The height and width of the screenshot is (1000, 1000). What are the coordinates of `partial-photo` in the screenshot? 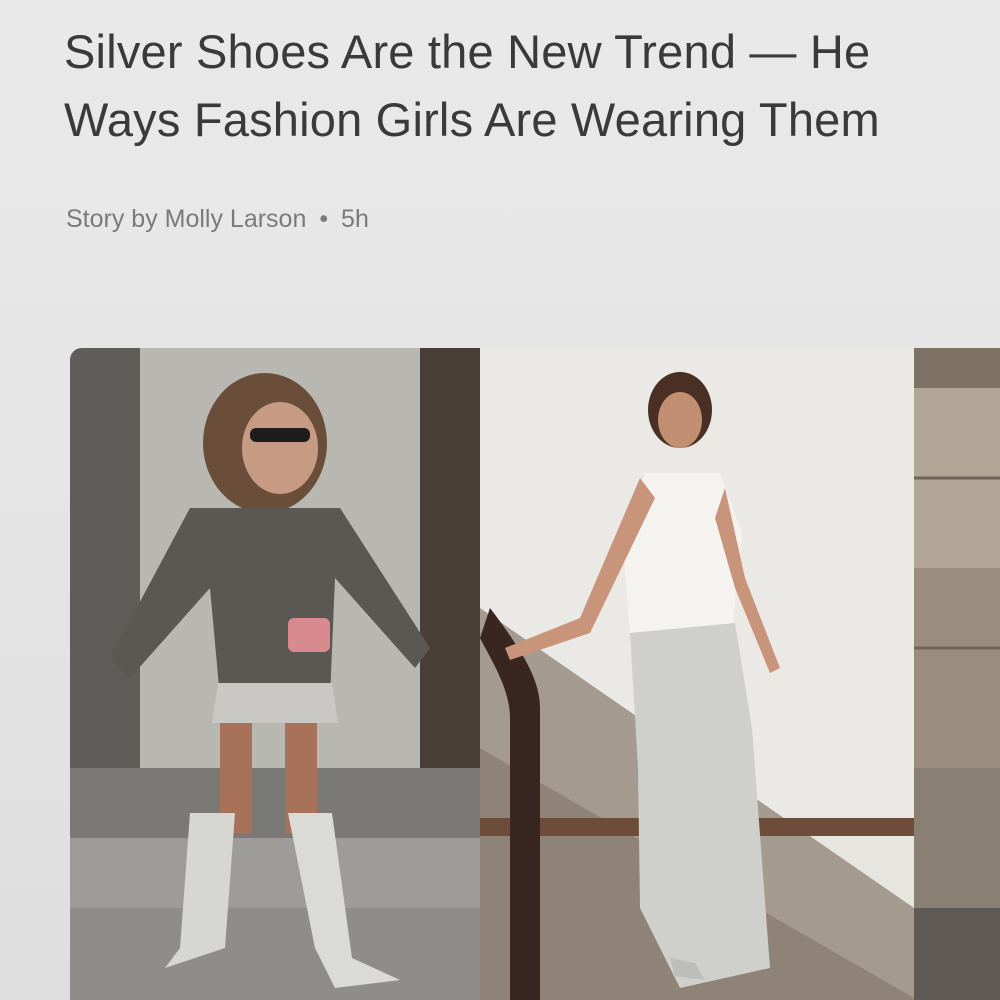 It's located at (957, 674).